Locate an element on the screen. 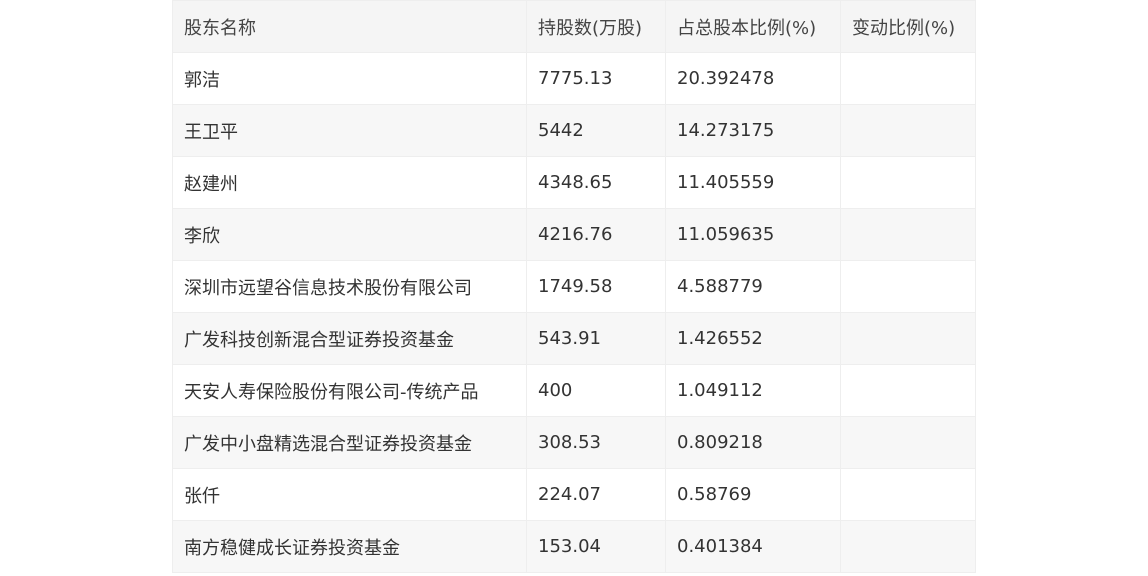 The image size is (1148, 576). cell-shareholder-name: 赵建州 is located at coordinates (349, 182).